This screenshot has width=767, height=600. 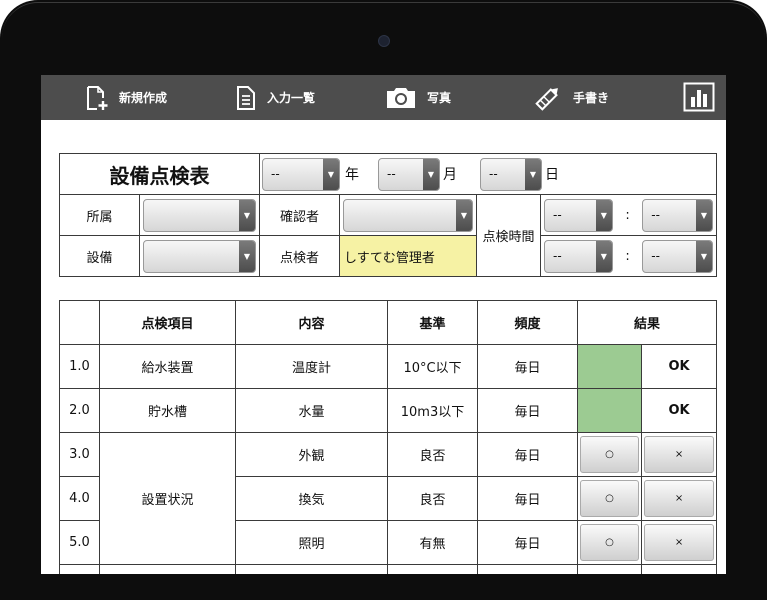 What do you see at coordinates (79, 366) in the screenshot?
I see `row-number: 1.0` at bounding box center [79, 366].